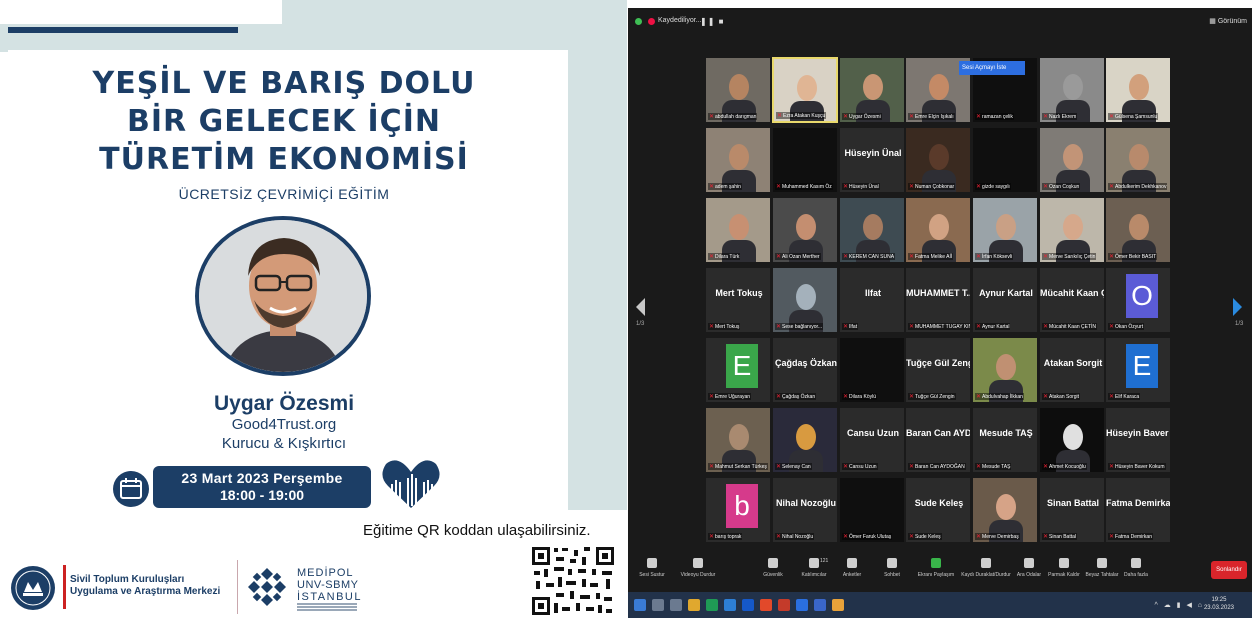  I want to click on teams-icon, so click(820, 605).